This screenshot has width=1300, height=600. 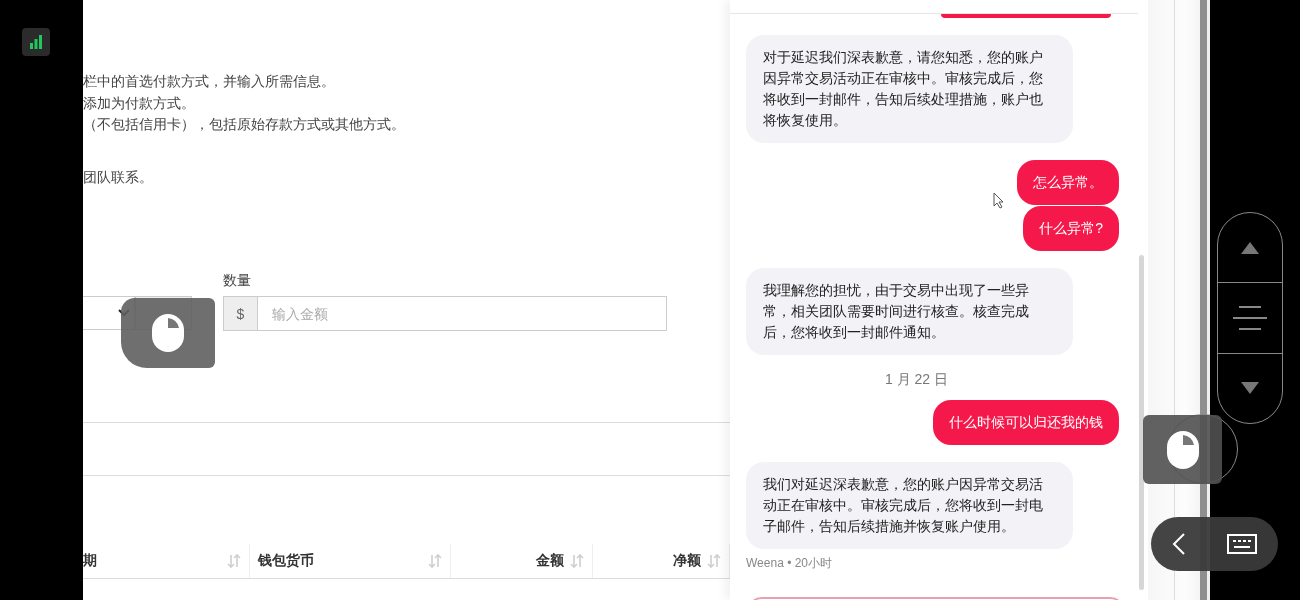 I want to click on column-header: 金额, so click(x=550, y=561).